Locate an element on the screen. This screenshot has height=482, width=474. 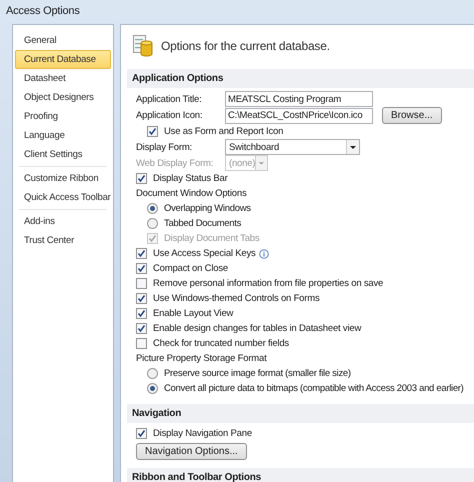
checkbox-label: Display Status Bar is located at coordinates (190, 178).